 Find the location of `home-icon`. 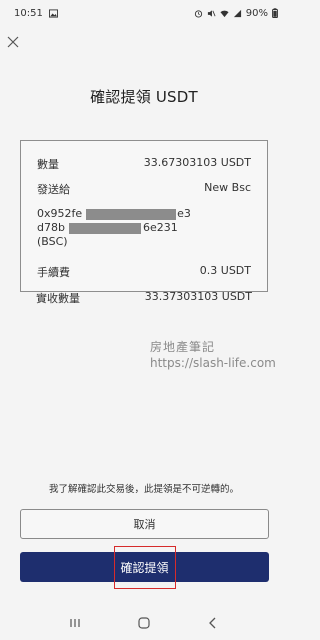

home-icon is located at coordinates (144, 623).